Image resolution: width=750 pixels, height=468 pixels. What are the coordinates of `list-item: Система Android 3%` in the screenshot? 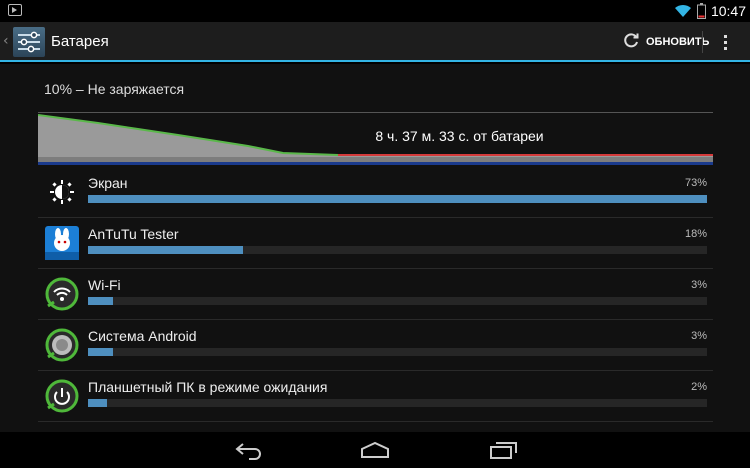 It's located at (375, 345).